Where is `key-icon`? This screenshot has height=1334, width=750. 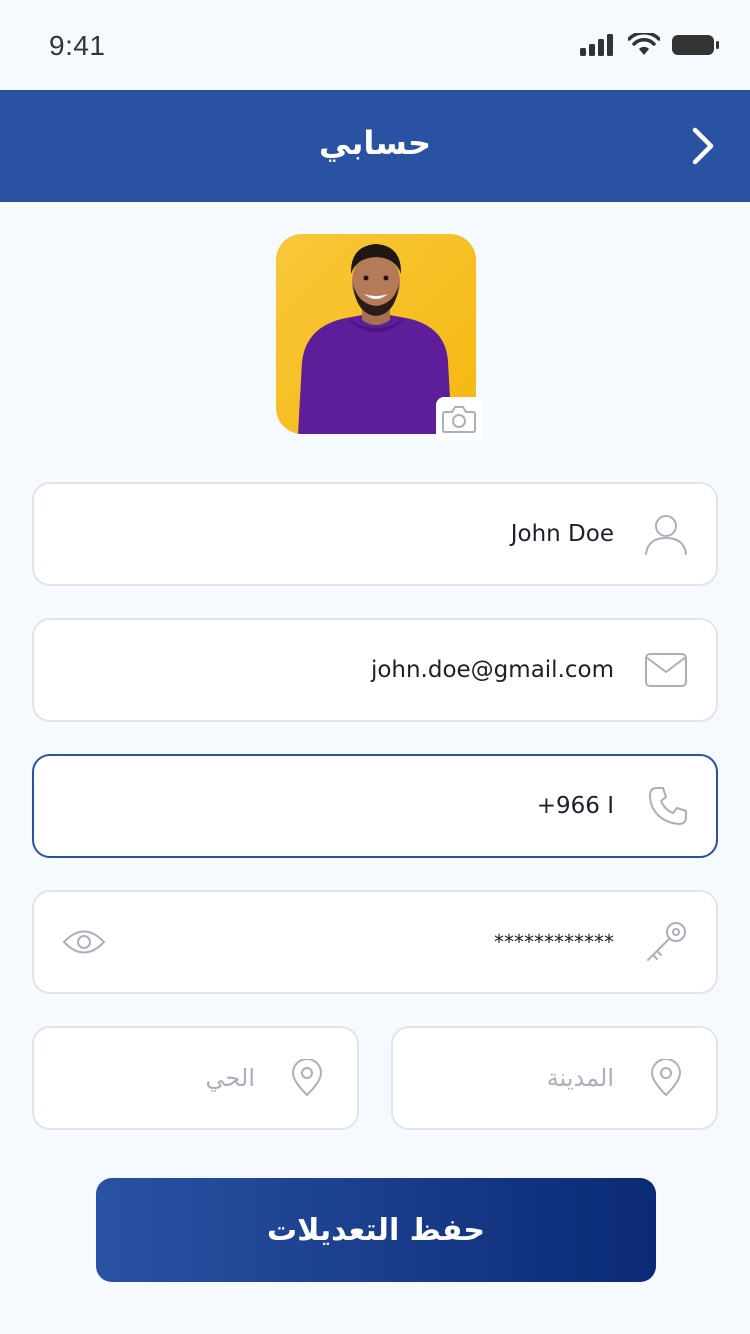
key-icon is located at coordinates (666, 942).